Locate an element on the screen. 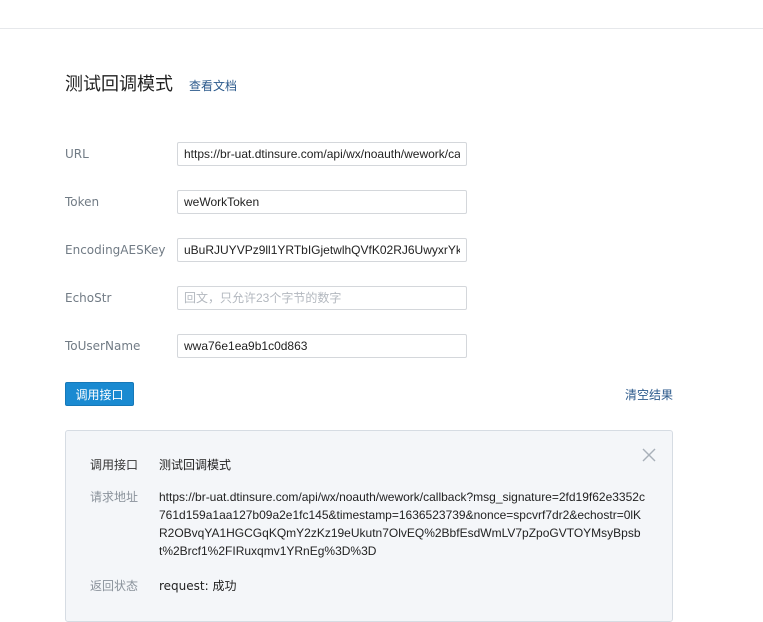 Image resolution: width=763 pixels, height=622 pixels. result-value-api: 测试回调模式 is located at coordinates (195, 465).